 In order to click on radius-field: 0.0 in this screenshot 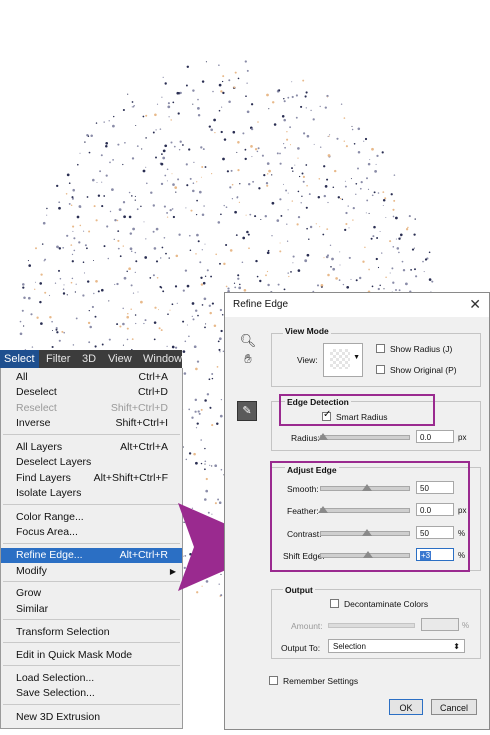, I will do `click(435, 436)`.